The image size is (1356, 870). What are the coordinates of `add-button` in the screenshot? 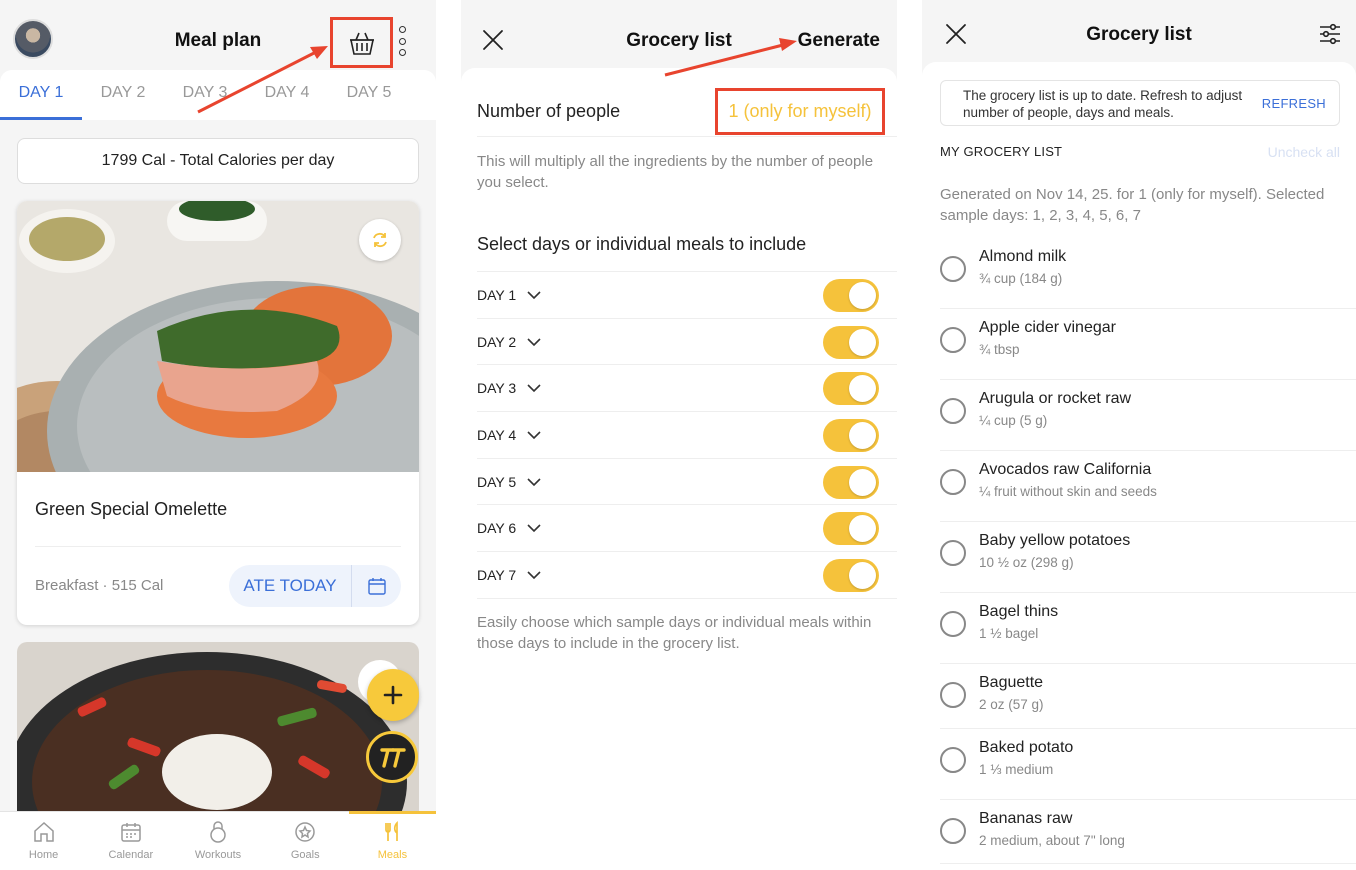 It's located at (393, 695).